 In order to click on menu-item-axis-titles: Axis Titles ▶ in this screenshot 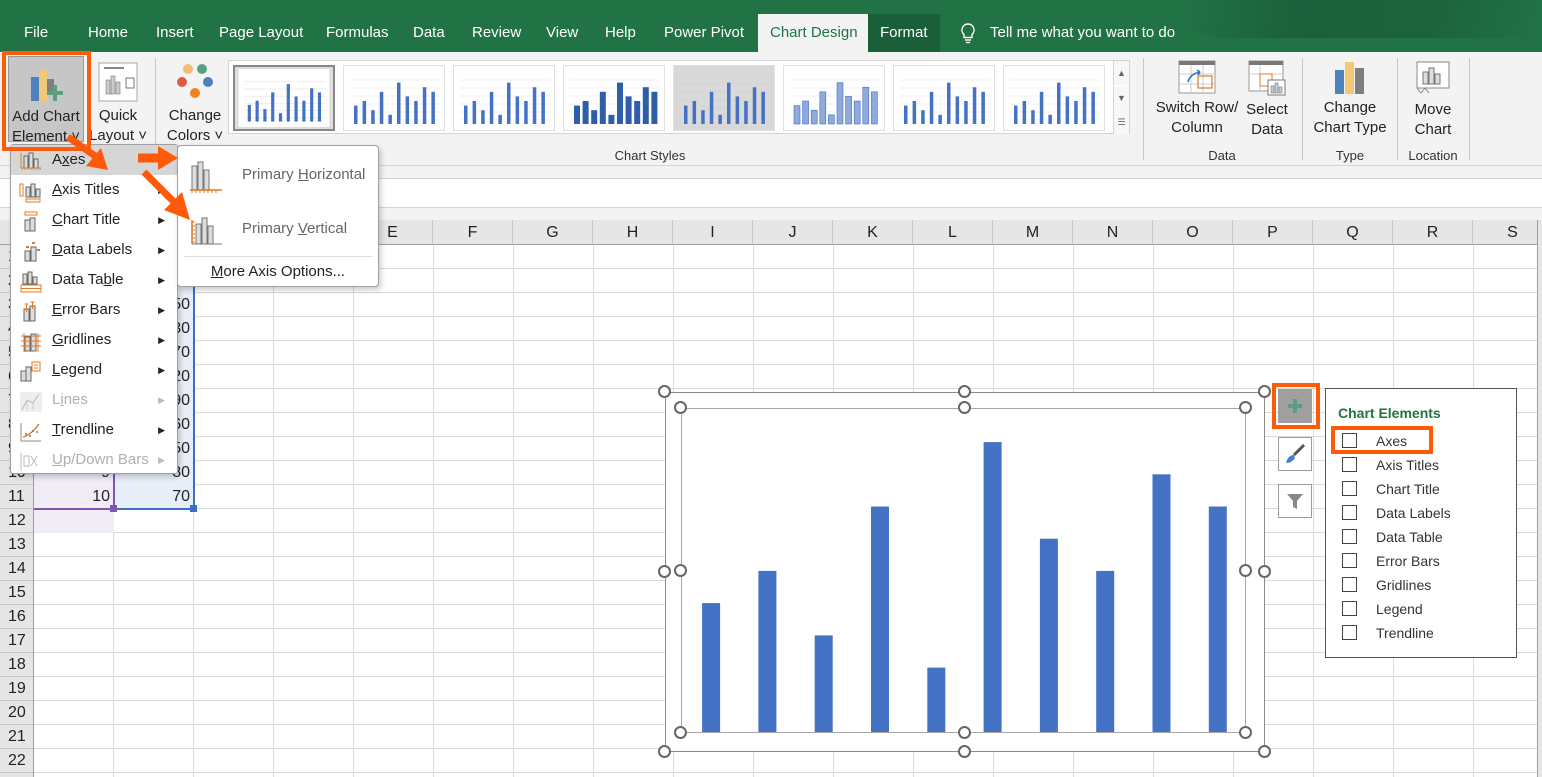, I will do `click(94, 190)`.